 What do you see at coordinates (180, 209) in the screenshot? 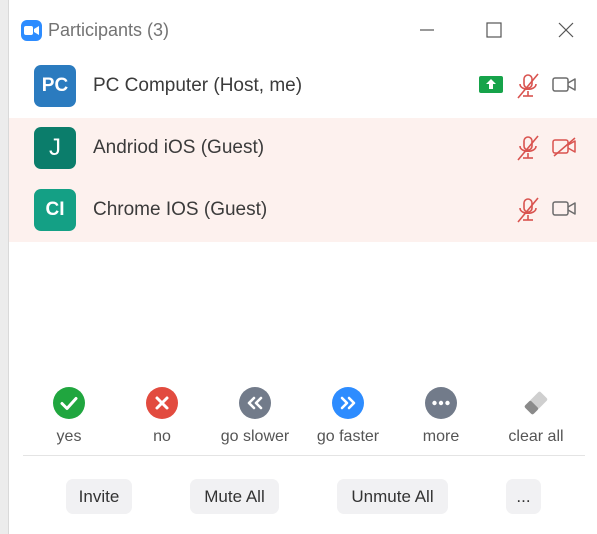
I see `participant-name: Chrome IOS (Guest)` at bounding box center [180, 209].